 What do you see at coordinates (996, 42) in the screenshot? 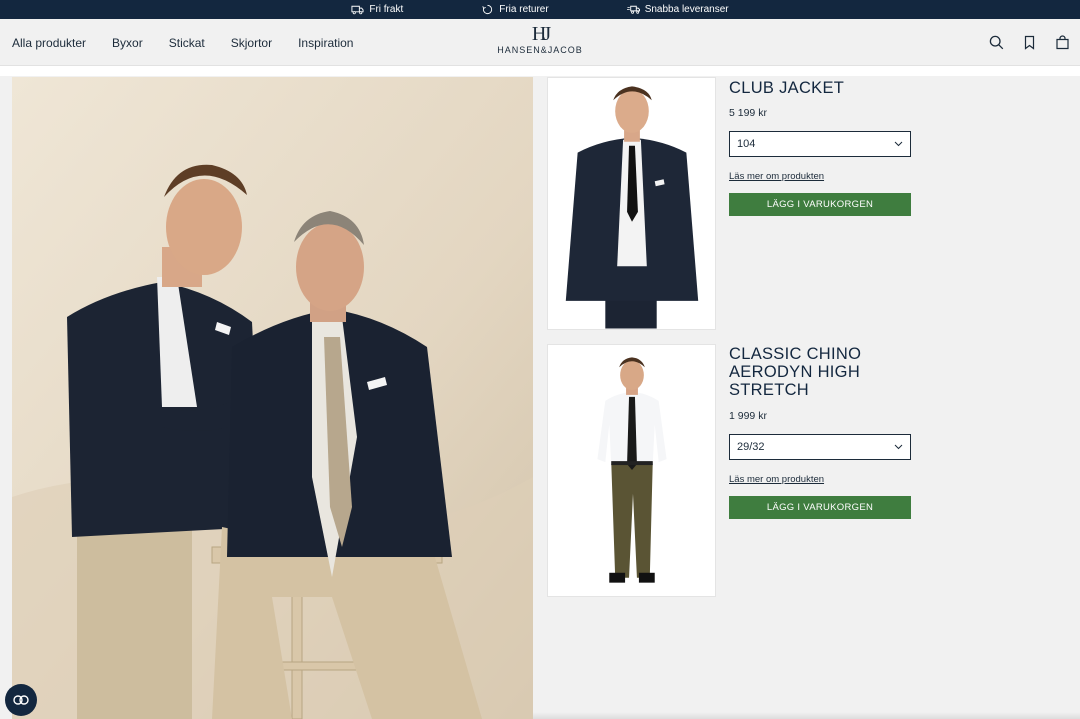
I see `search-icon` at bounding box center [996, 42].